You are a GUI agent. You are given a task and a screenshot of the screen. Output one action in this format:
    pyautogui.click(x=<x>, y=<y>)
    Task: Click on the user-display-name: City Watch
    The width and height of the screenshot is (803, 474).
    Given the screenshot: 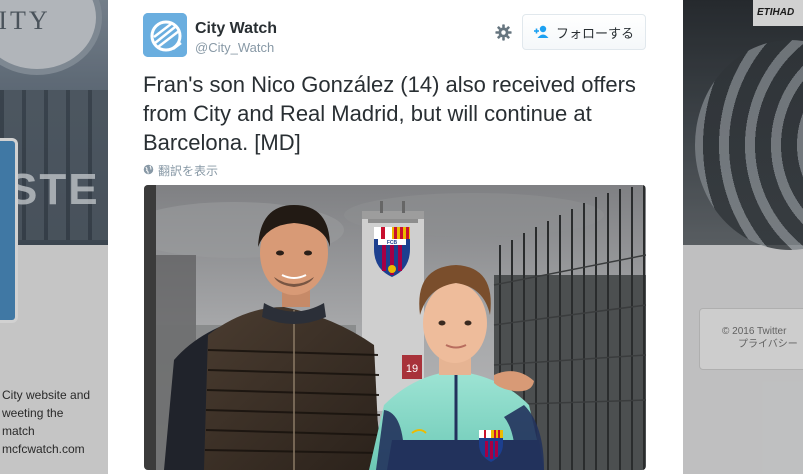 What is the action you would take?
    pyautogui.click(x=236, y=29)
    